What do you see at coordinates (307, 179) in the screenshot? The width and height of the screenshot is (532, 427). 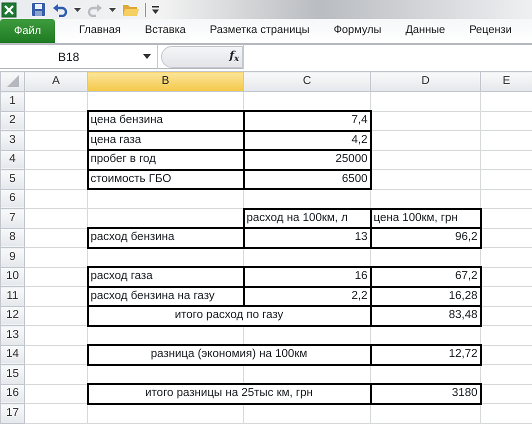 I see `table-cell: 6500` at bounding box center [307, 179].